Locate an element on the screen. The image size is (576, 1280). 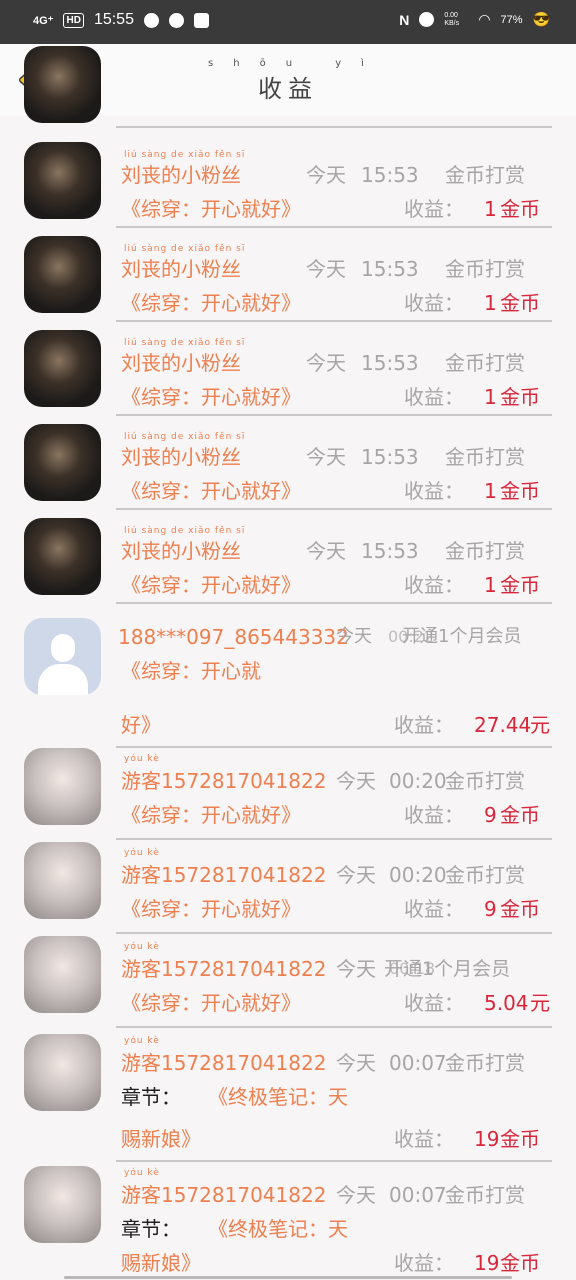
wifi-icon: ◠ is located at coordinates (484, 19).